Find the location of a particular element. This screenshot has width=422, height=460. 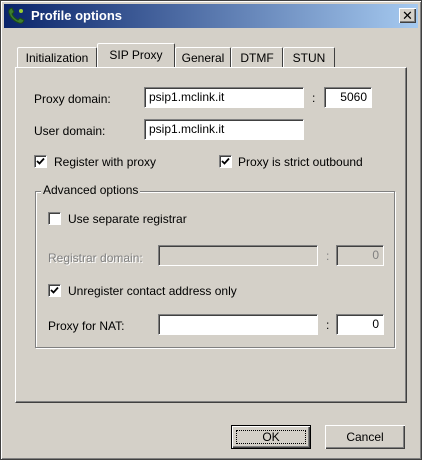

ok-label: OK is located at coordinates (271, 437).